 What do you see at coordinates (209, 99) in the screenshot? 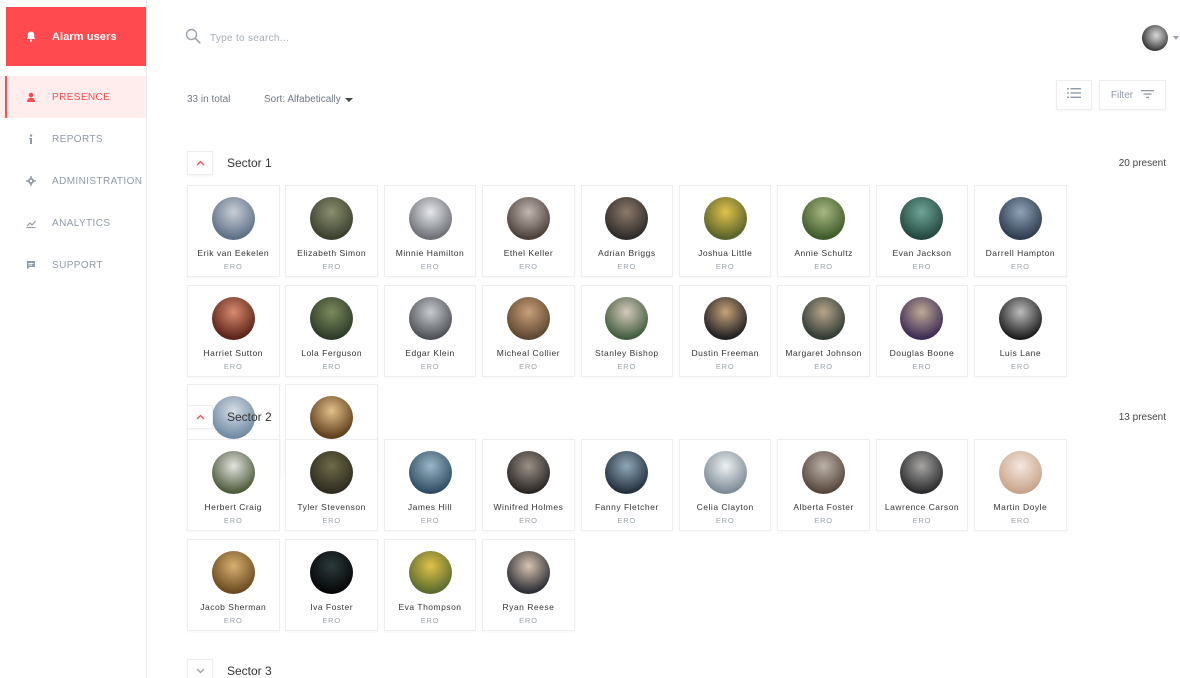
I see `total-count: 33 in total` at bounding box center [209, 99].